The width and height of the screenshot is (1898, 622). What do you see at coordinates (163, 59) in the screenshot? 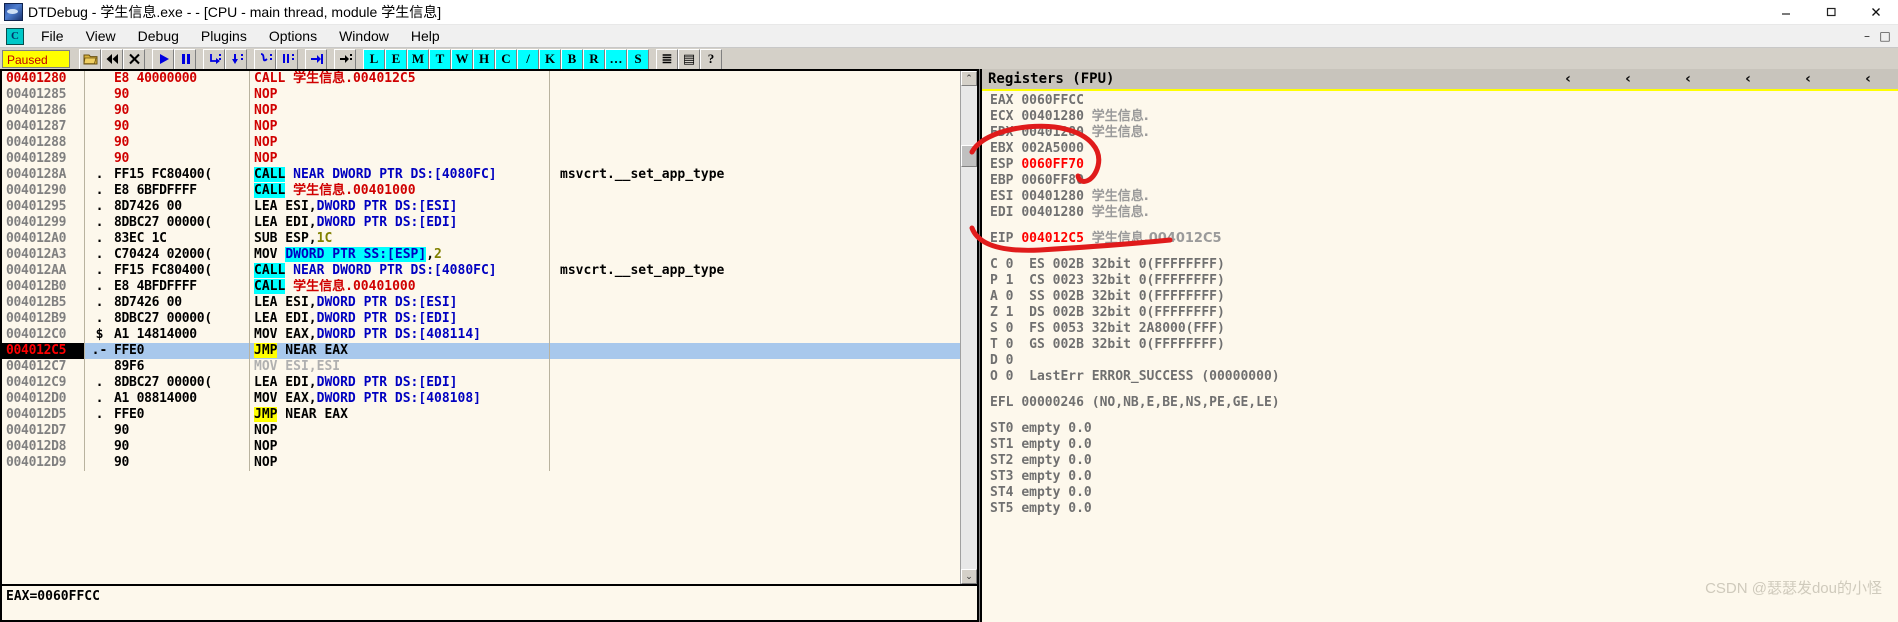
I see `run-button` at bounding box center [163, 59].